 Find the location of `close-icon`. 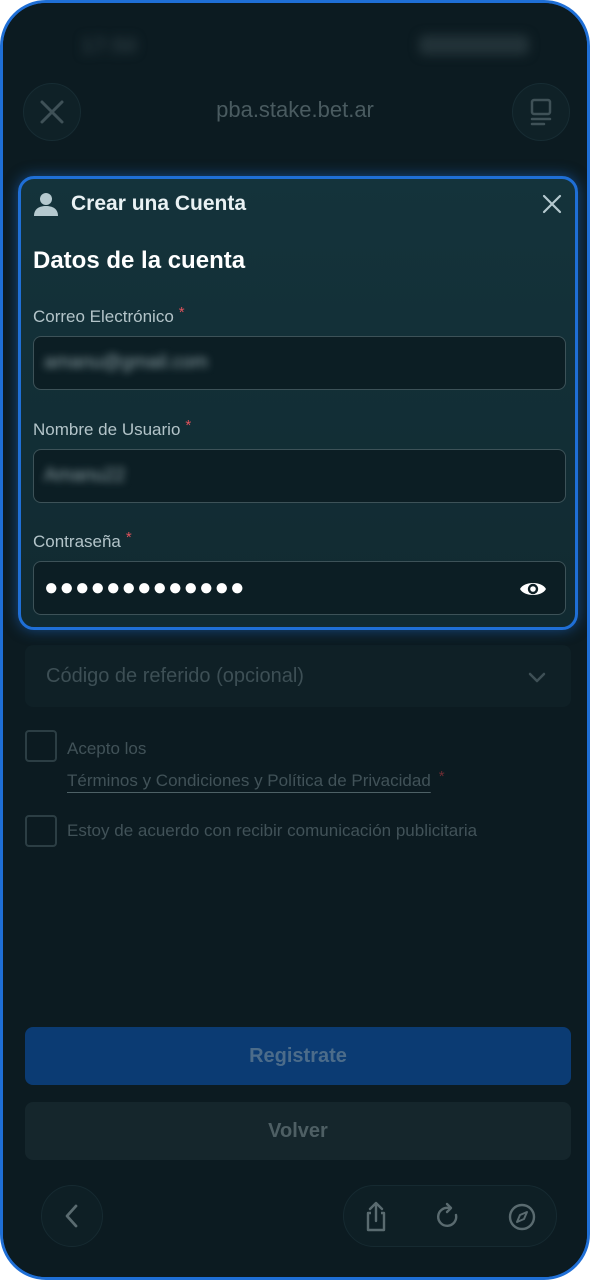

close-icon is located at coordinates (552, 204).